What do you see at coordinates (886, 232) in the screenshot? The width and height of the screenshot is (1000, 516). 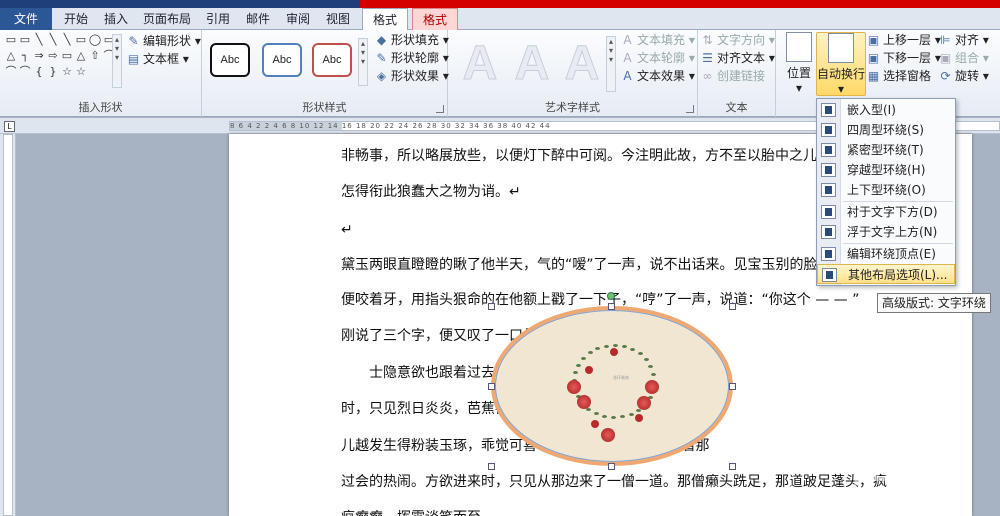 I see `menu-item-in-front-of-text: 浮于文字上方(N)` at bounding box center [886, 232].